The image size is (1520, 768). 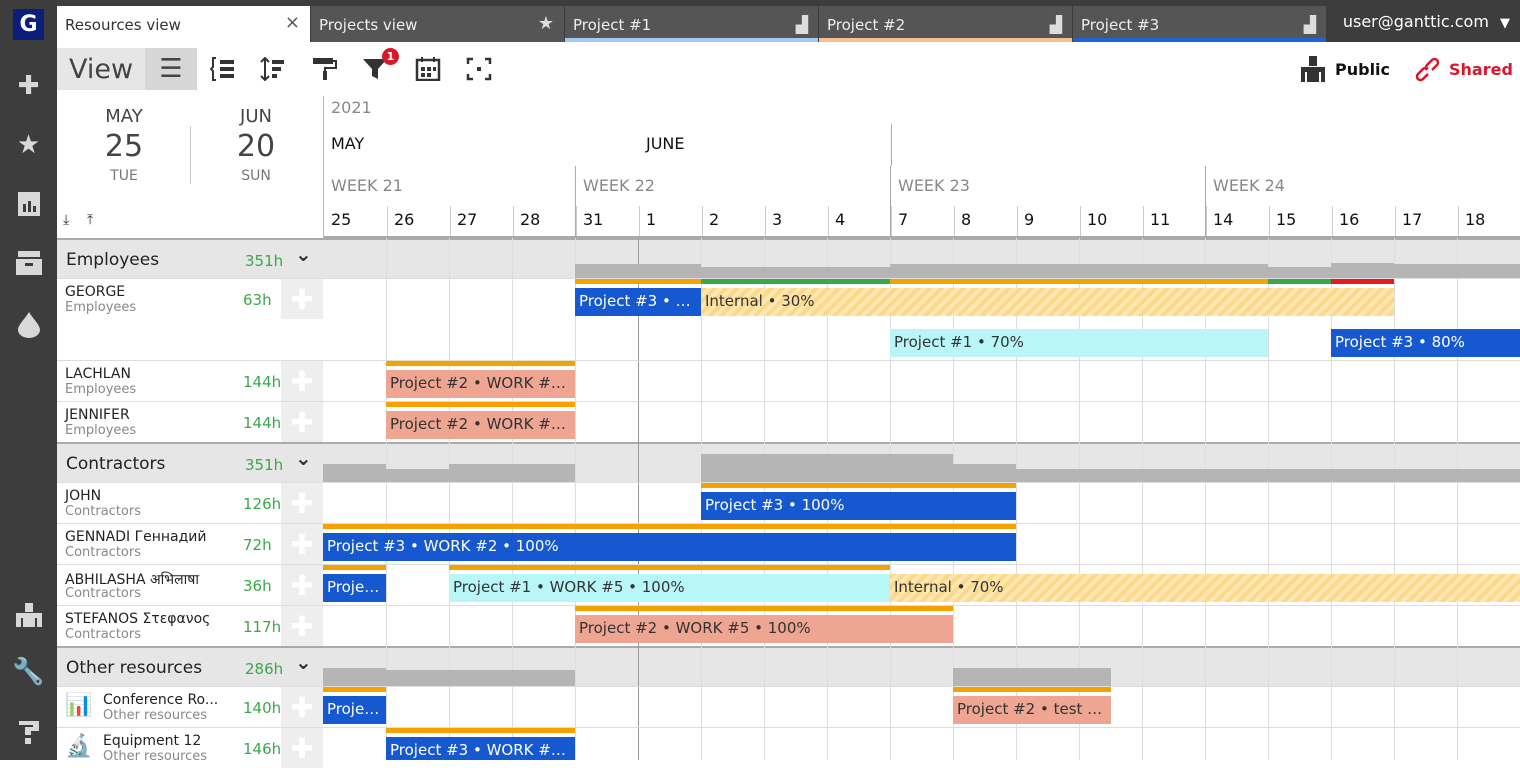 What do you see at coordinates (325, 69) in the screenshot?
I see `paint-roller-icon` at bounding box center [325, 69].